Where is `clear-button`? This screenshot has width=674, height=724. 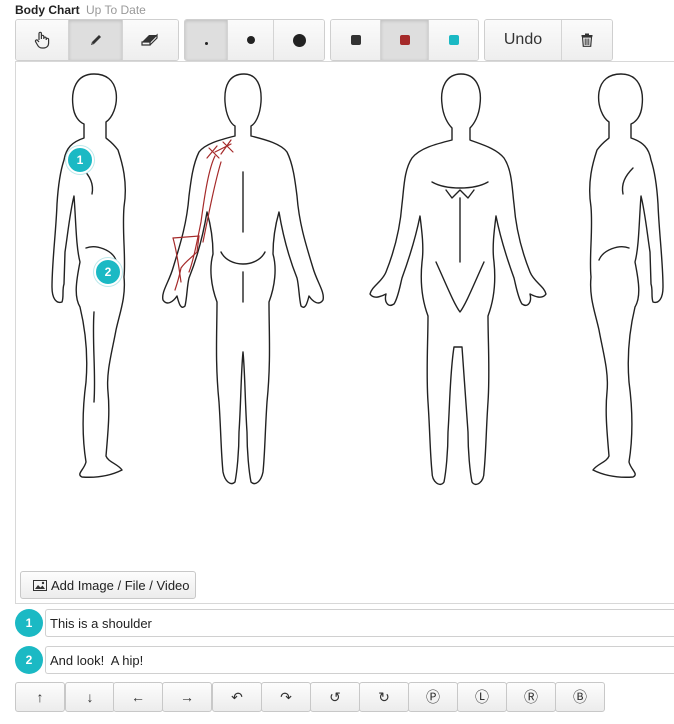
clear-button is located at coordinates (587, 40).